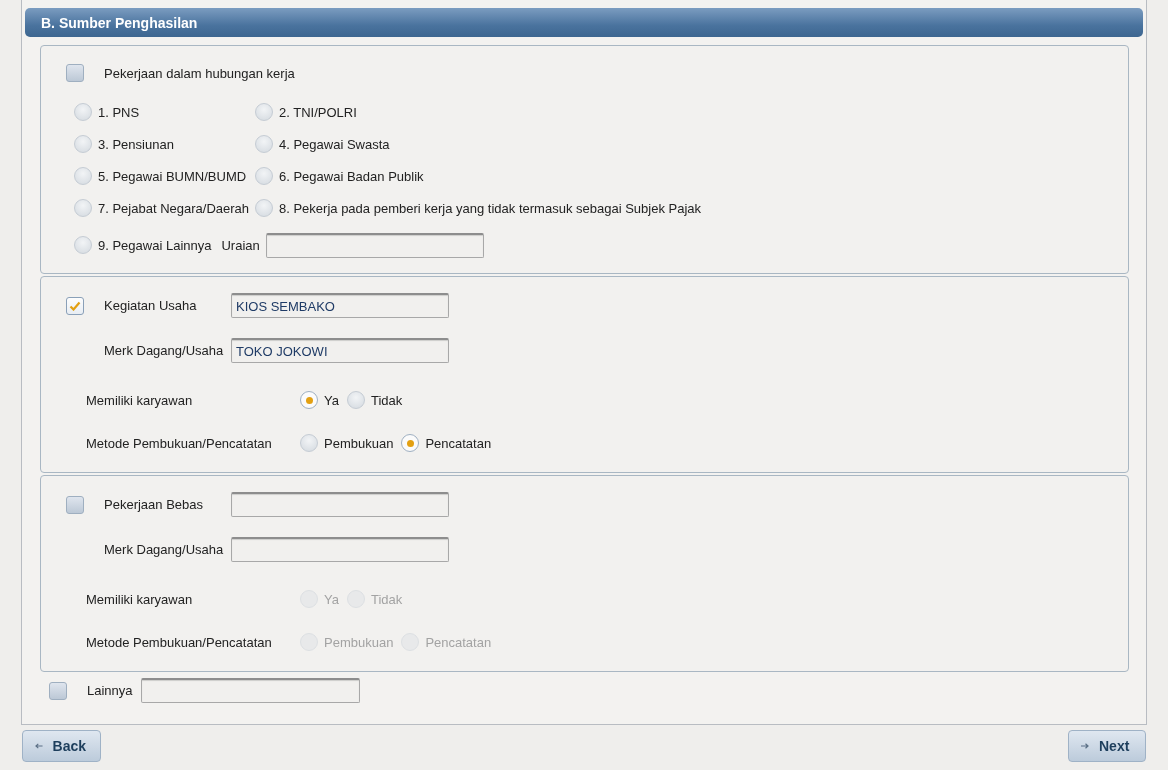 This screenshot has height=770, width=1168. I want to click on checkbox-label: Lainnya, so click(110, 690).